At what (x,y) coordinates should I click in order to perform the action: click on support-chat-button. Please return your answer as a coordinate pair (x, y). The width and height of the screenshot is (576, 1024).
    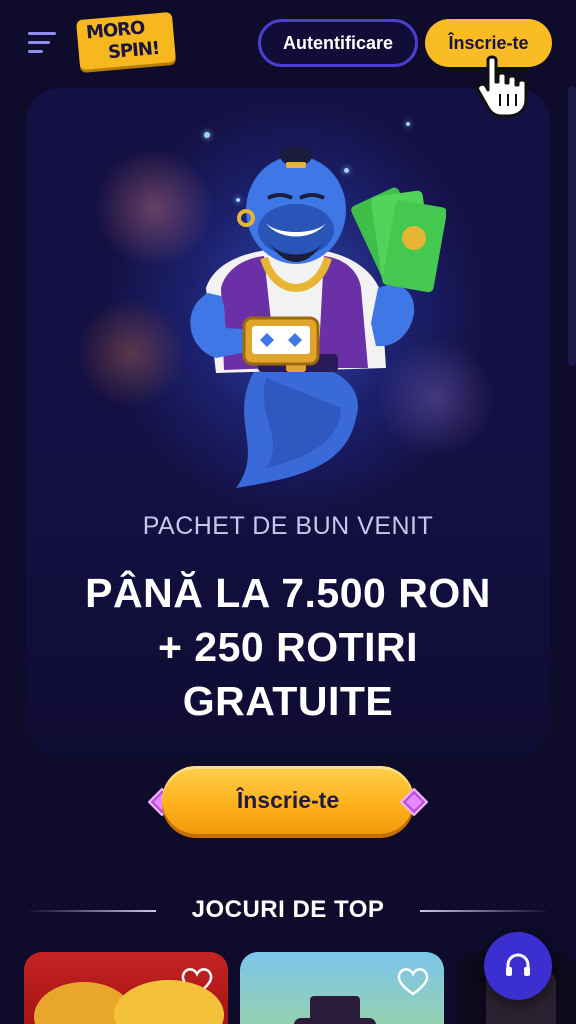
    Looking at the image, I should click on (518, 966).